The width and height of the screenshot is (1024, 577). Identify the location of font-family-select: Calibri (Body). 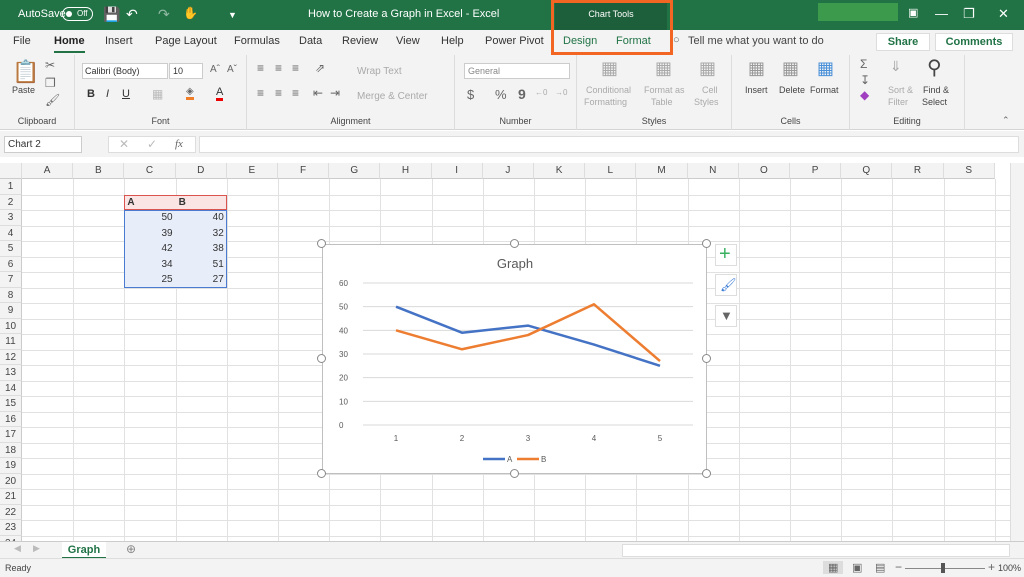
(125, 71).